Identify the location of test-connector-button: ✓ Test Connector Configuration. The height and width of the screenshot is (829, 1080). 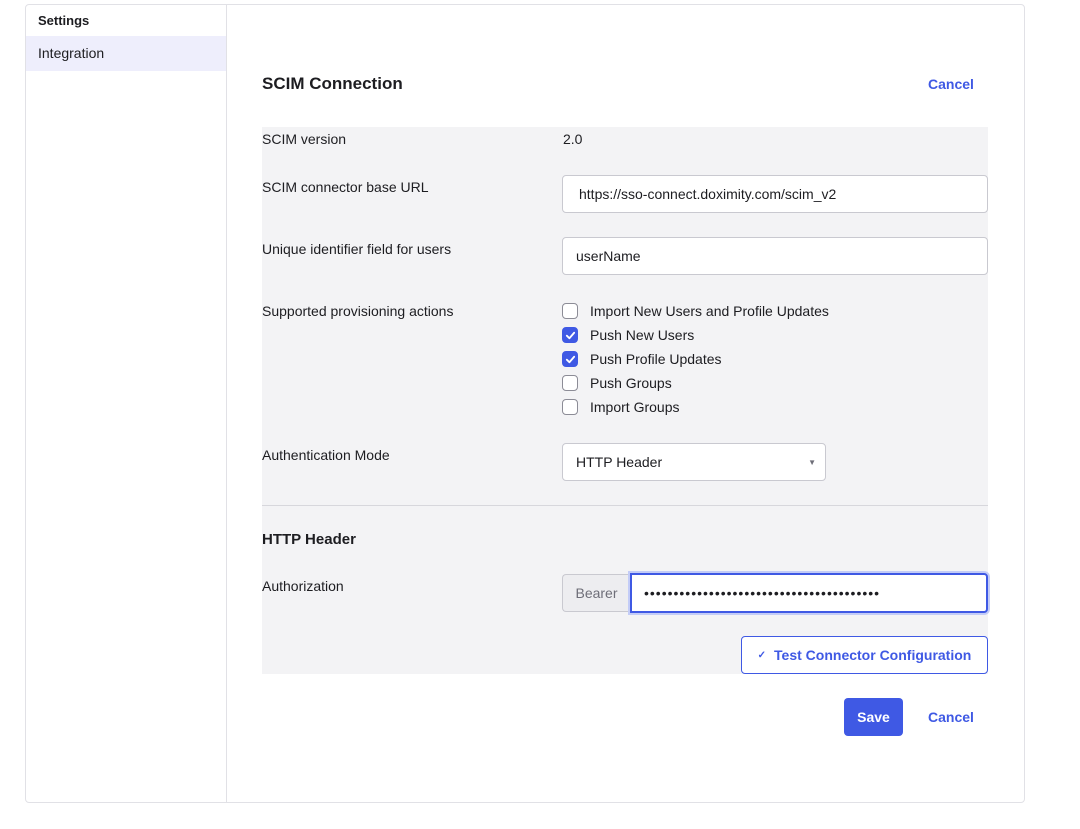
(864, 655).